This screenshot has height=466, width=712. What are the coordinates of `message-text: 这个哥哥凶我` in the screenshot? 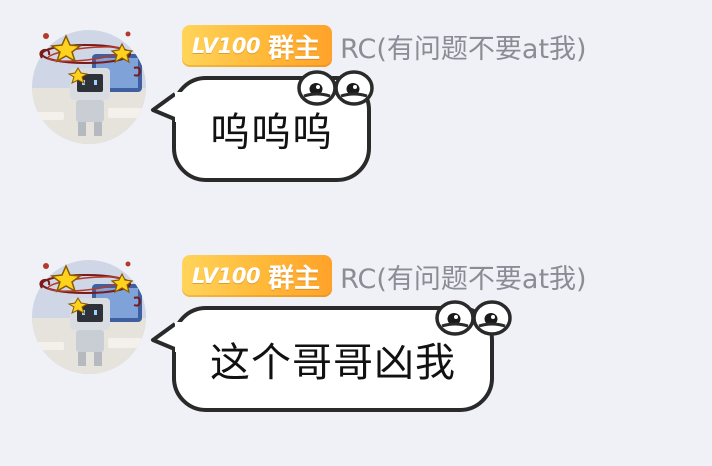 It's located at (333, 363).